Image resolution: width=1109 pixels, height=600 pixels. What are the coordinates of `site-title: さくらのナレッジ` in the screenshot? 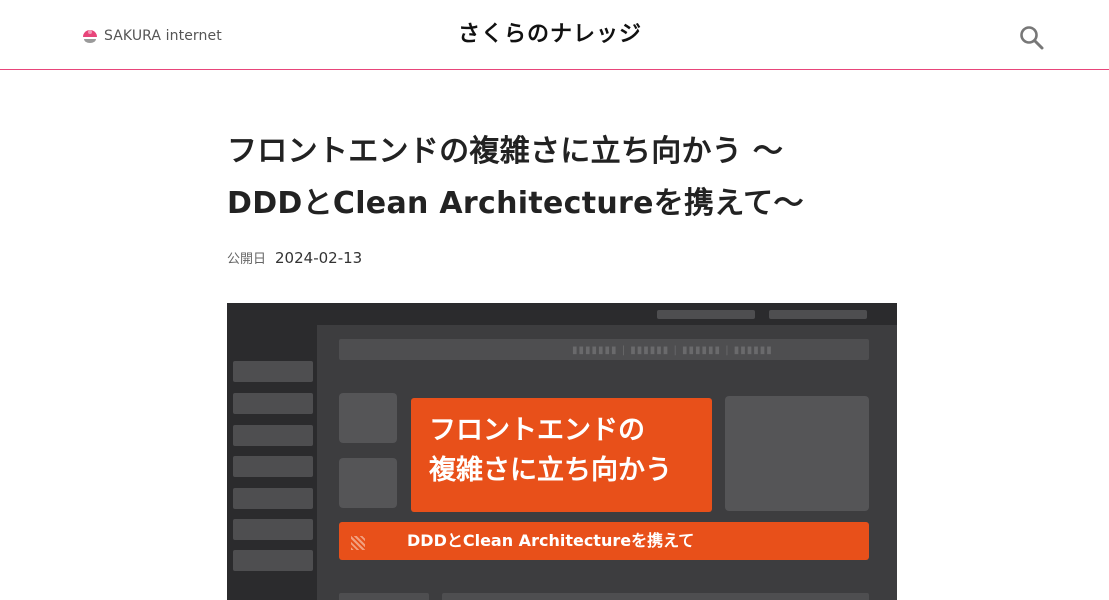 It's located at (563, 35).